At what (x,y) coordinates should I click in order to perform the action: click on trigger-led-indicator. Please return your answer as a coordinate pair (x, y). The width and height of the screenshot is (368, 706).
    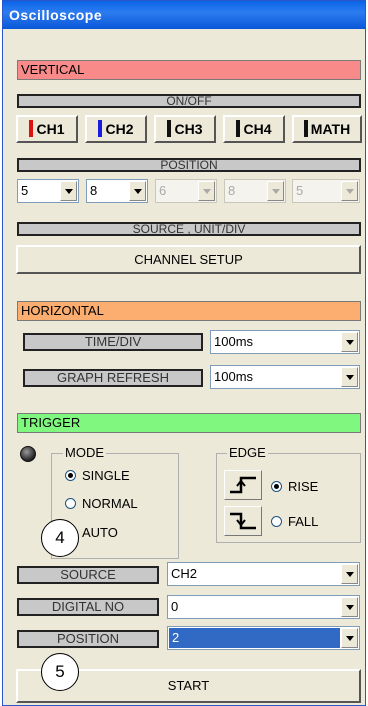
    Looking at the image, I should click on (28, 454).